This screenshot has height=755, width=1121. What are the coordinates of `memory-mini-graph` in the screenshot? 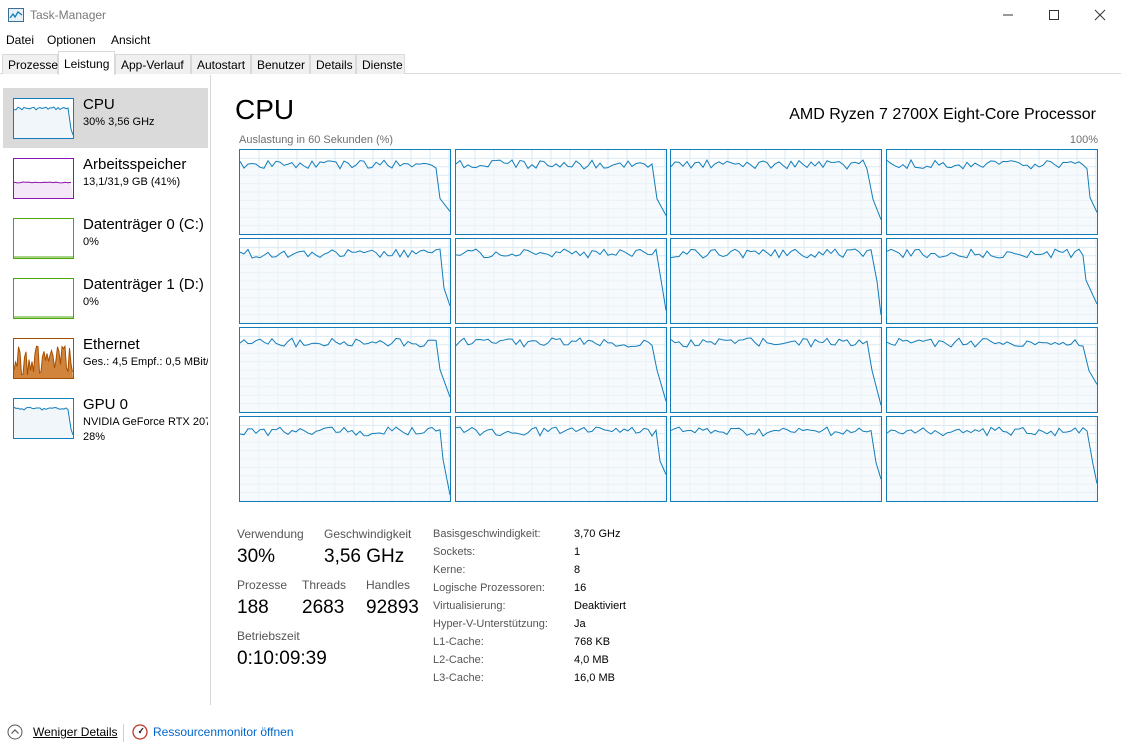 It's located at (43, 178).